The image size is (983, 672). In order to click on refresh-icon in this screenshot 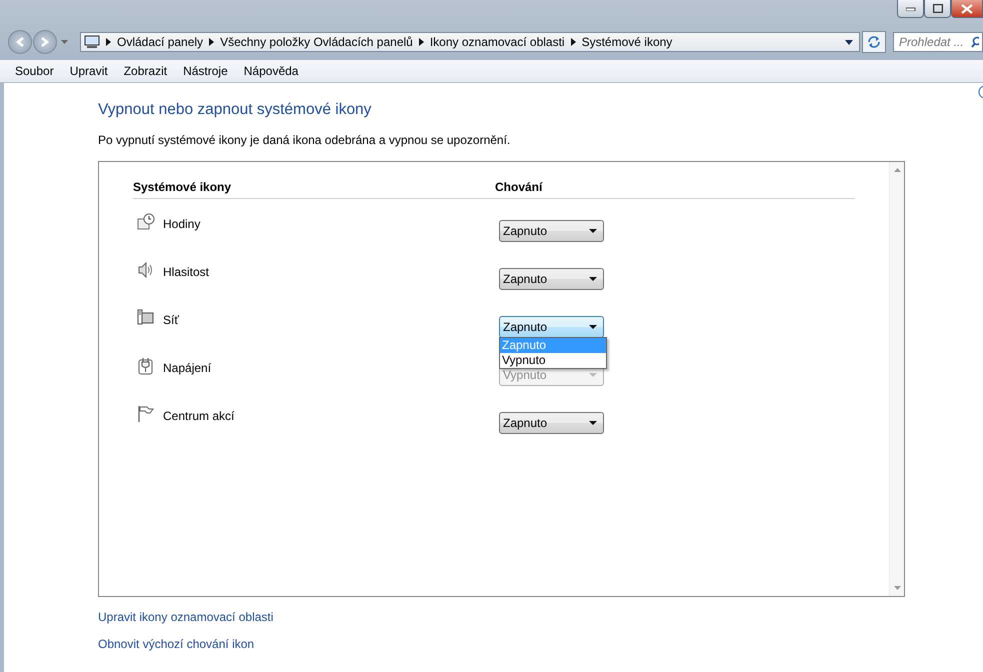, I will do `click(874, 42)`.